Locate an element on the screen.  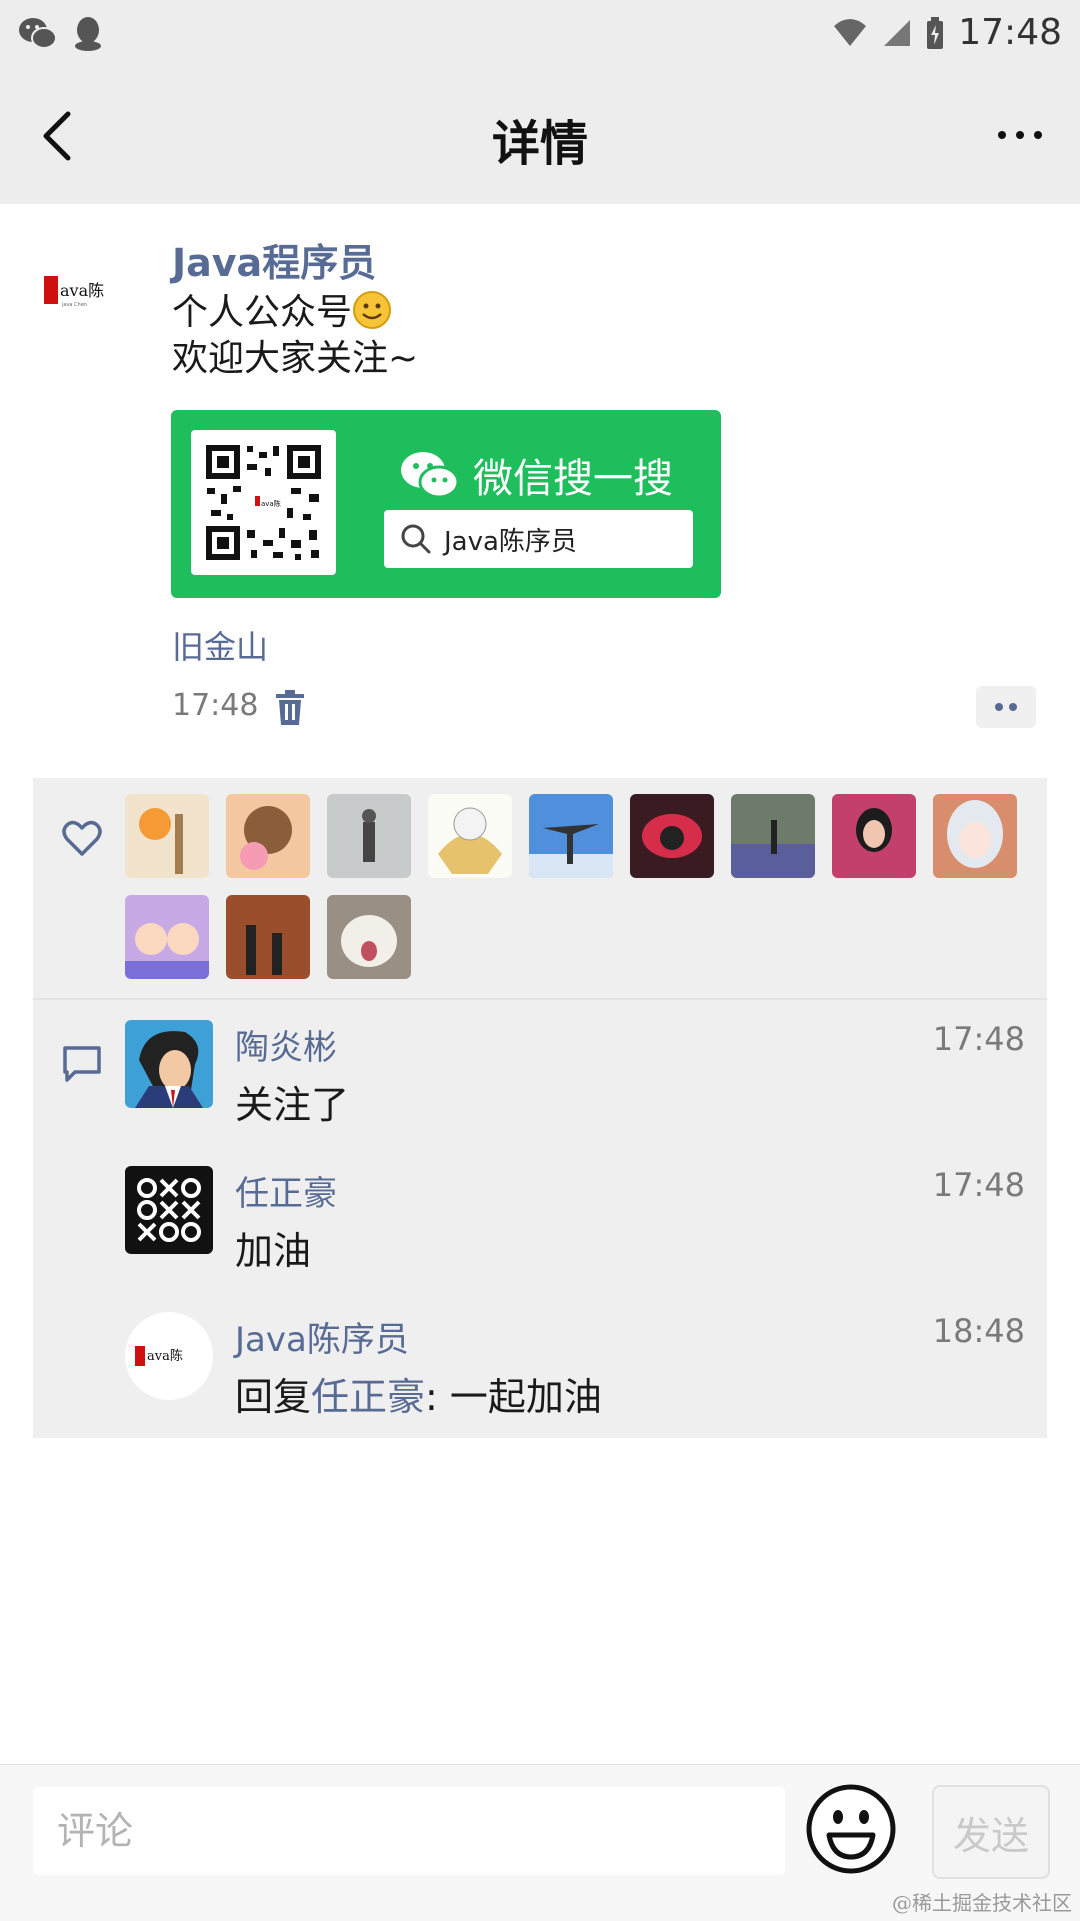
watermark: @稀土掘金技术社区 is located at coordinates (982, 1903).